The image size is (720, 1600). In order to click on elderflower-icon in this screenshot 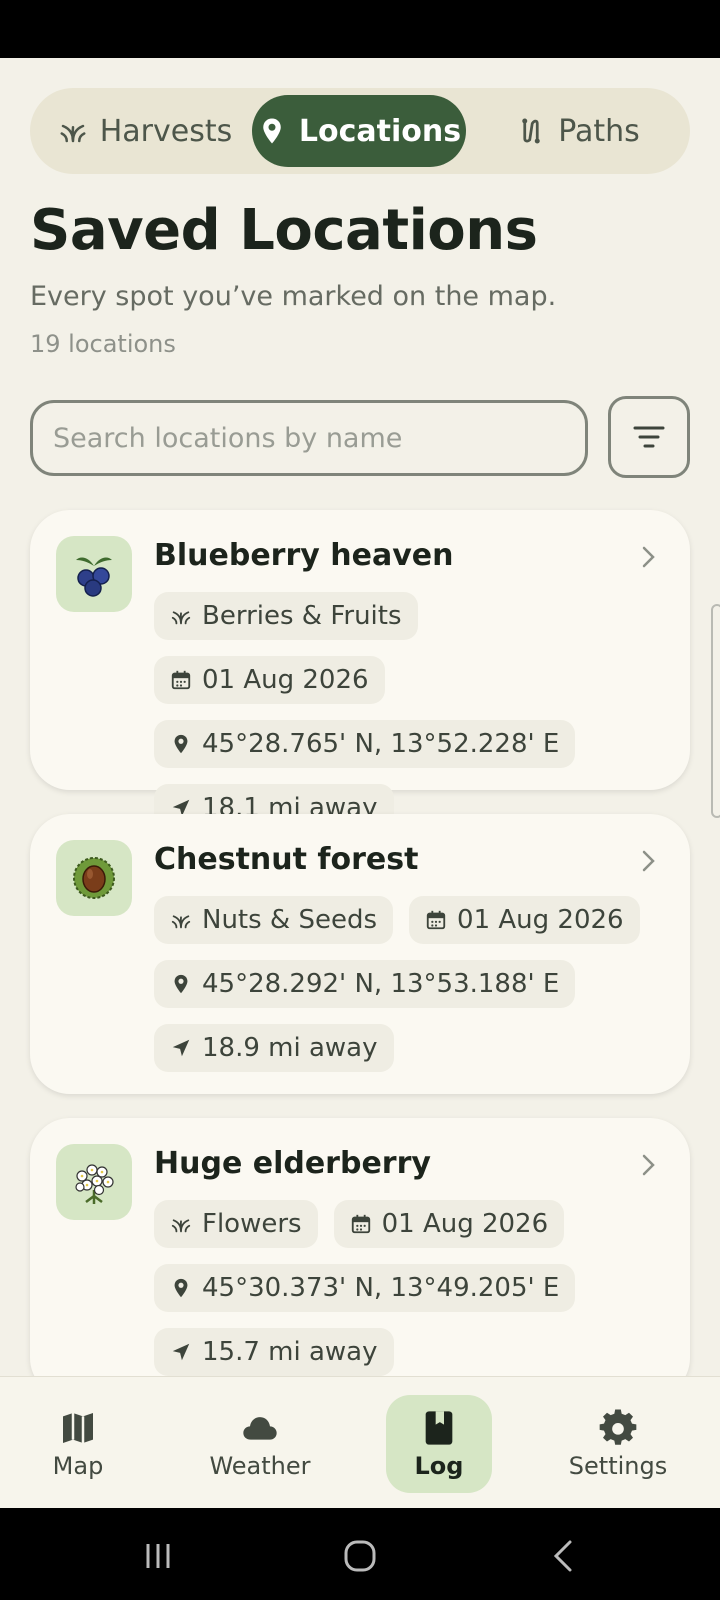, I will do `click(94, 1184)`.